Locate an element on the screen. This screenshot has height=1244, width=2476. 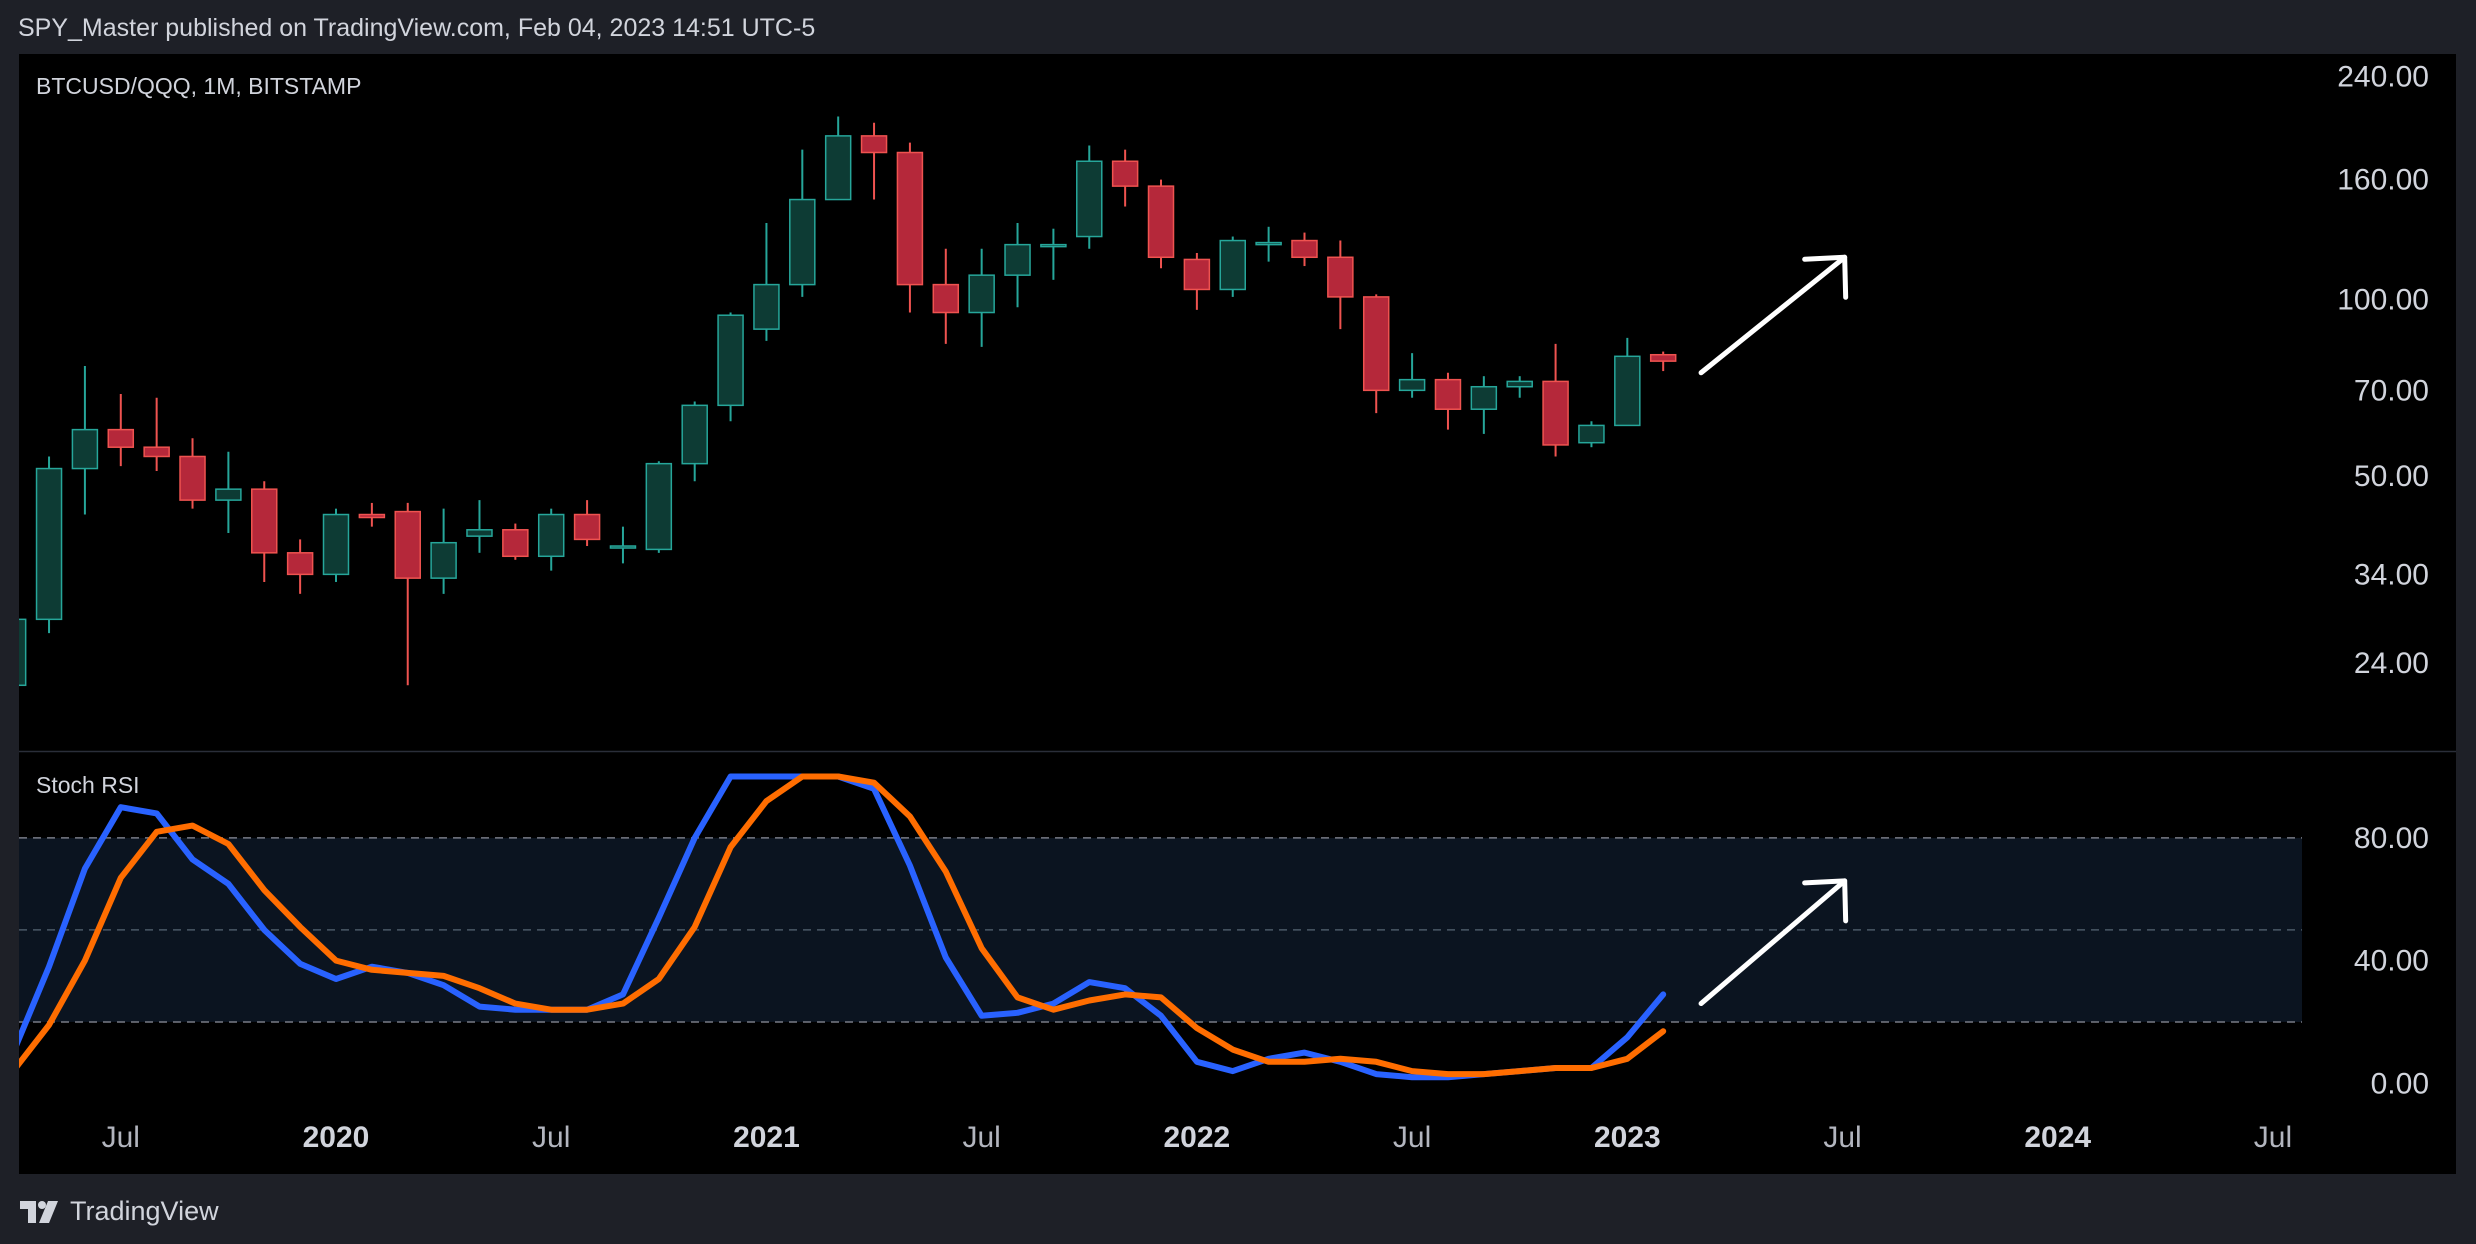
stoch-axis-label: 40.00 is located at coordinates (2391, 961).